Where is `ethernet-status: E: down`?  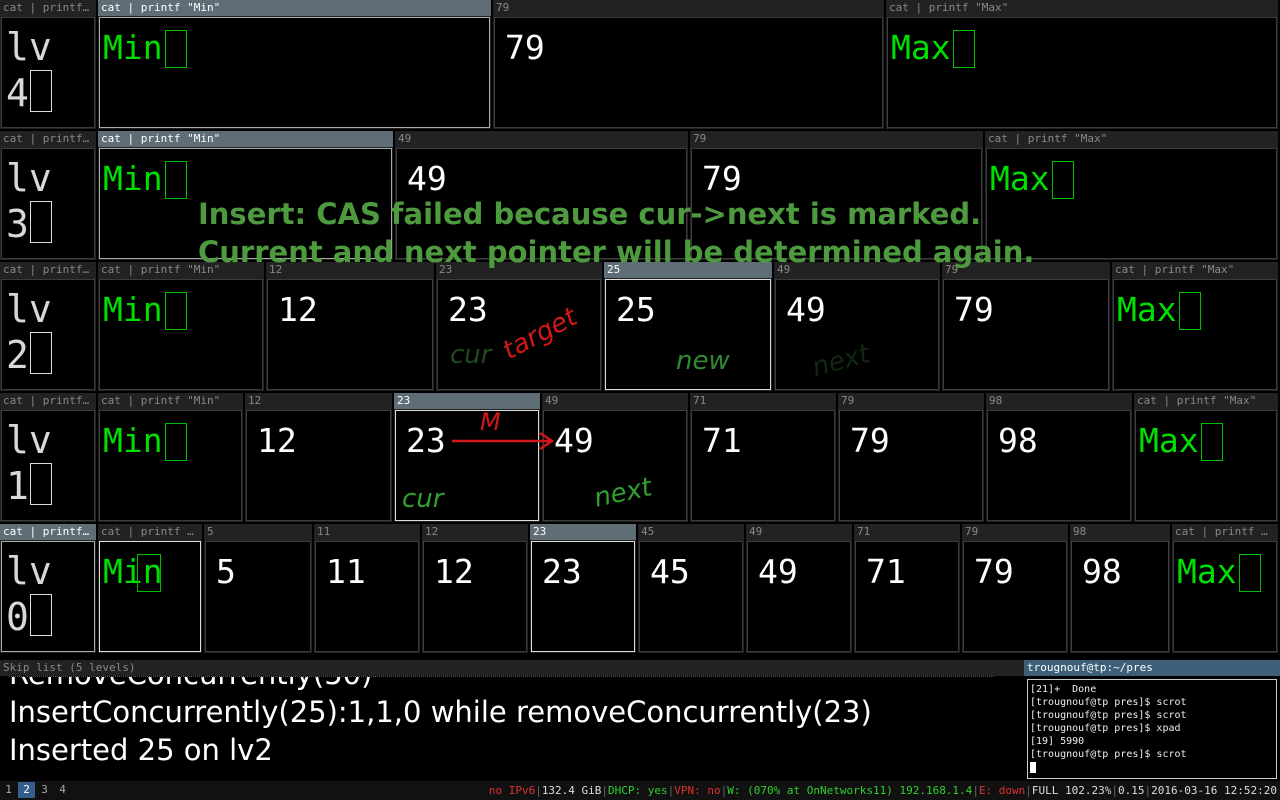
ethernet-status: E: down is located at coordinates (1002, 790).